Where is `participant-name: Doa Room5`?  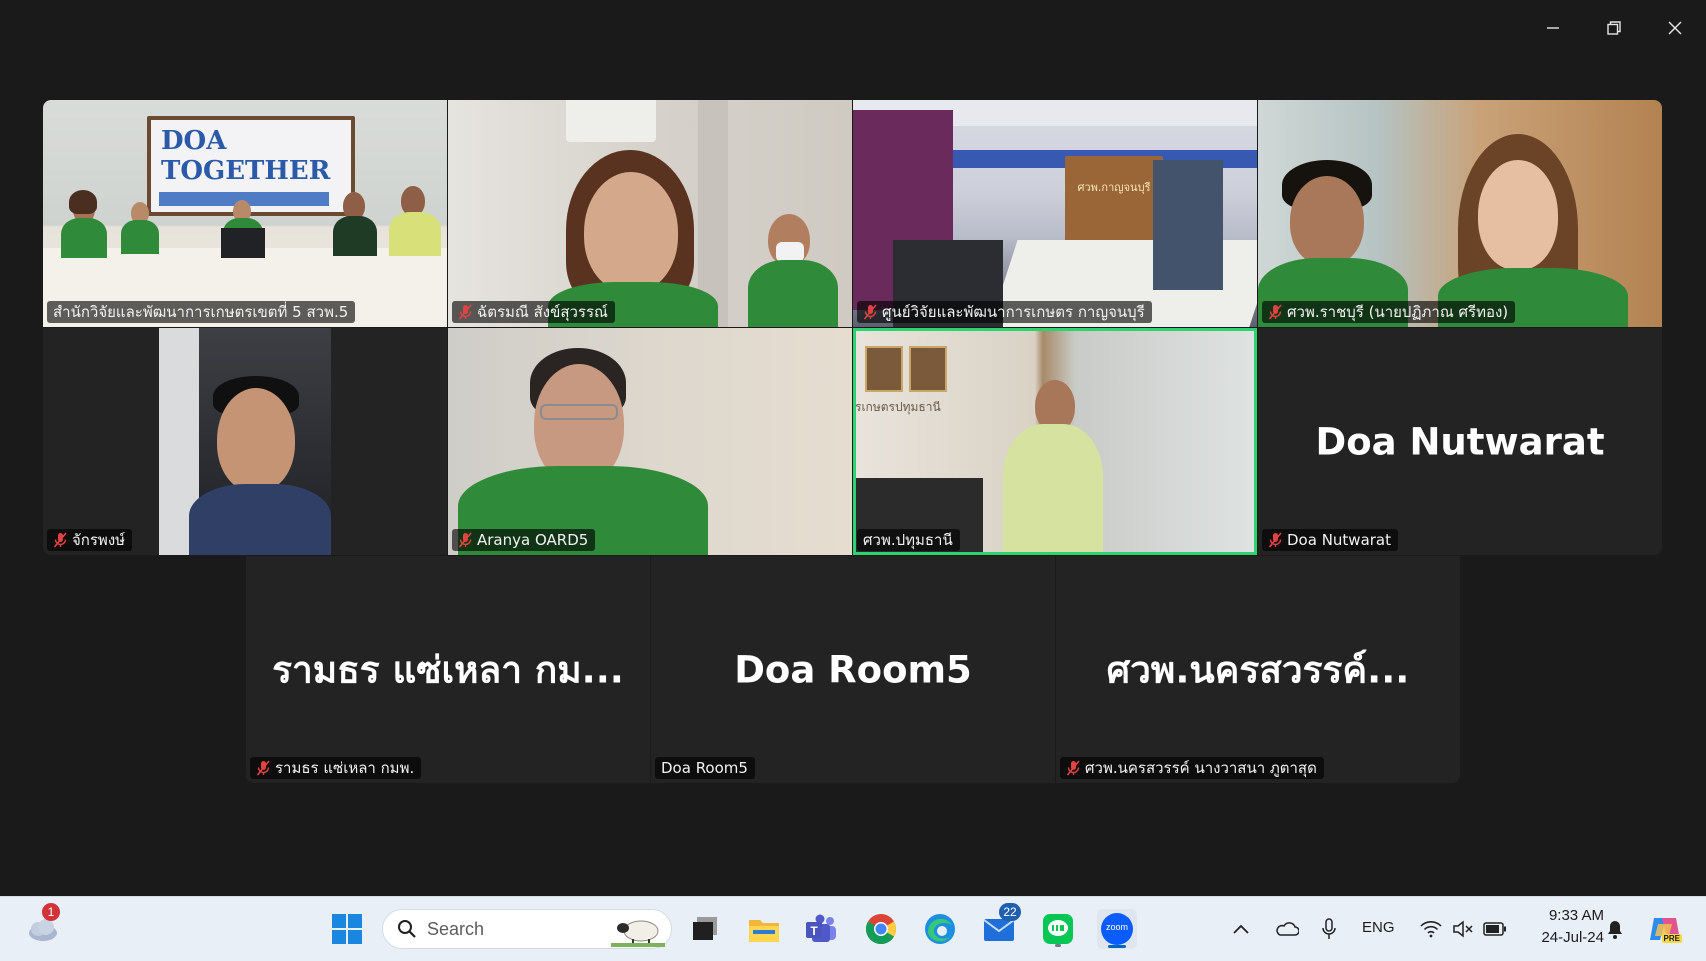
participant-name: Doa Room5 is located at coordinates (704, 768).